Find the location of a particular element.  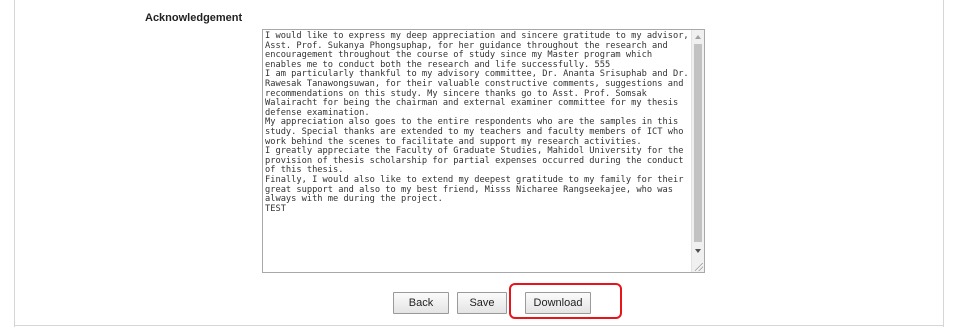

textarea-scrollbar is located at coordinates (697, 151).